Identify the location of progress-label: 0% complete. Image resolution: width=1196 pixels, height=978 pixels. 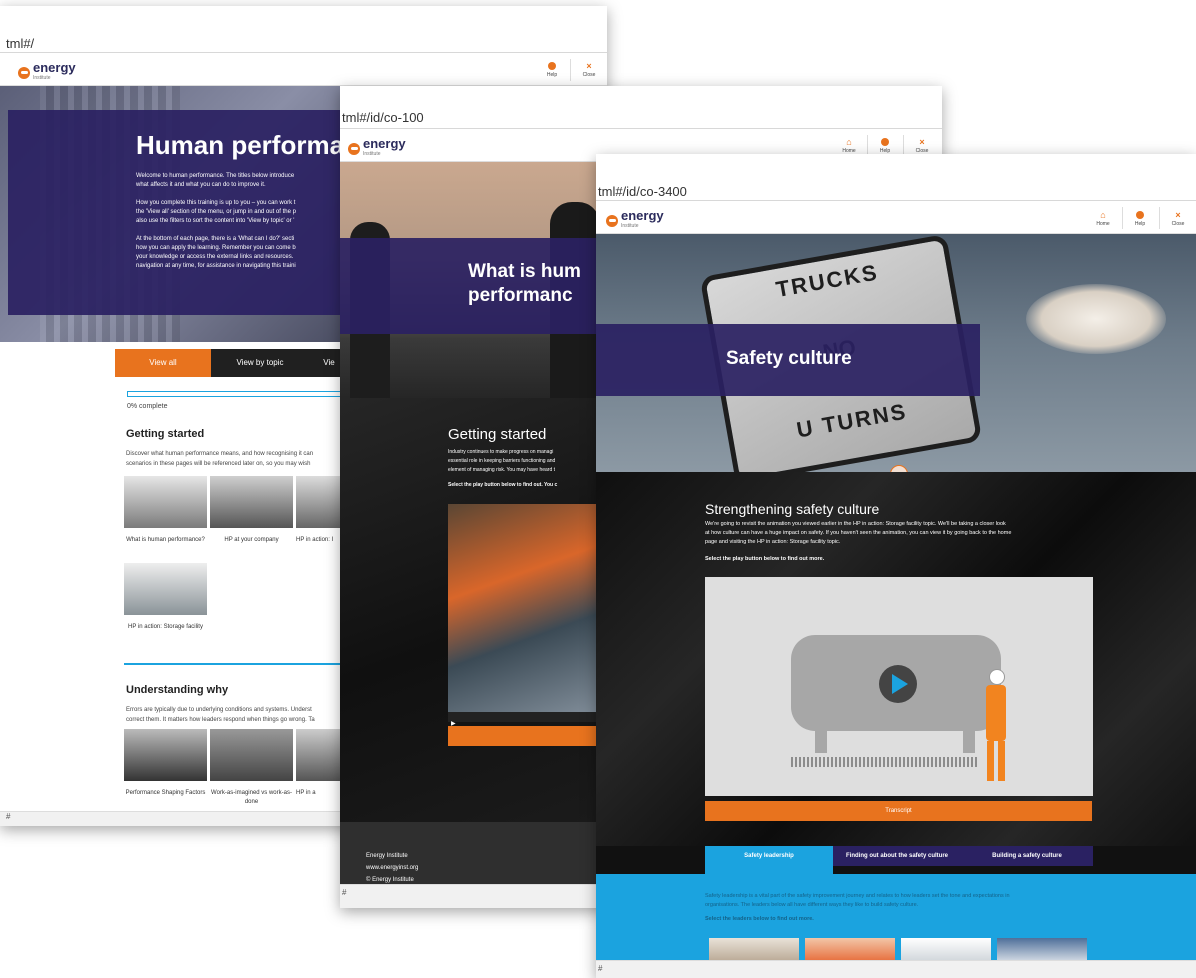
(147, 406).